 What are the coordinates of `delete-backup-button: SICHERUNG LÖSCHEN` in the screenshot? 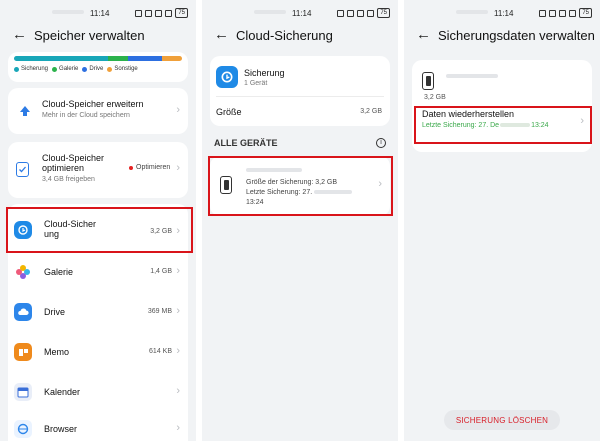 It's located at (502, 420).